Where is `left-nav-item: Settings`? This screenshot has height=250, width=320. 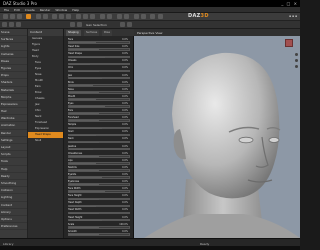
left-nav-item: Settings is located at coordinates (13, 140).